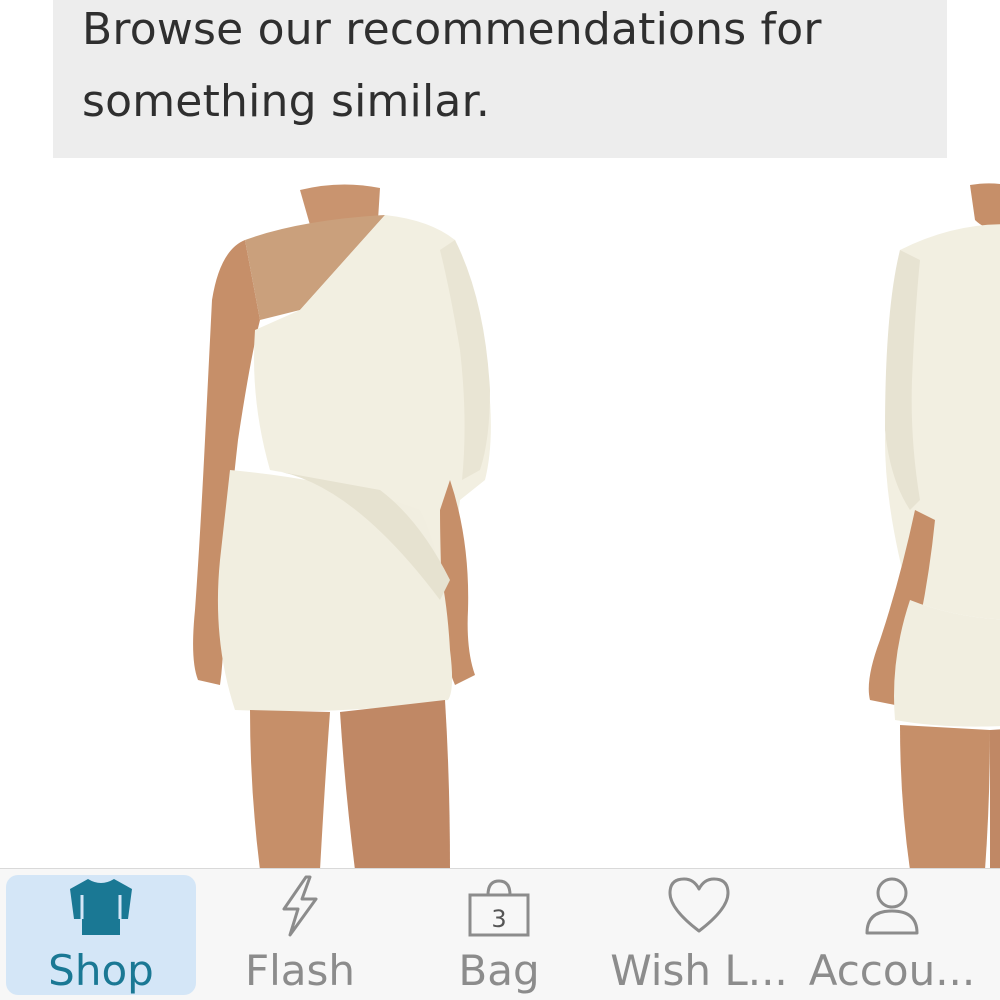 Image resolution: width=1000 pixels, height=1000 pixels. Describe the element at coordinates (300, 908) in the screenshot. I see `lightning-icon` at that location.